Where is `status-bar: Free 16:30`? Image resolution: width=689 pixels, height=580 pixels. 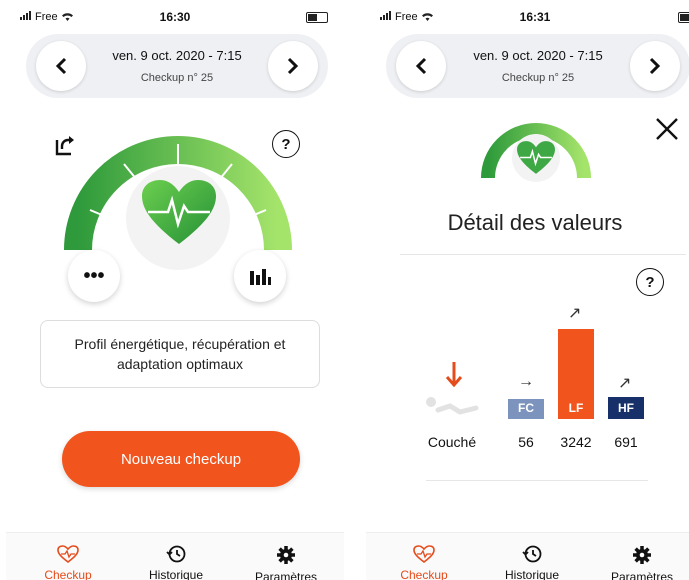
status-bar: Free 16:30 is located at coordinates (175, 17).